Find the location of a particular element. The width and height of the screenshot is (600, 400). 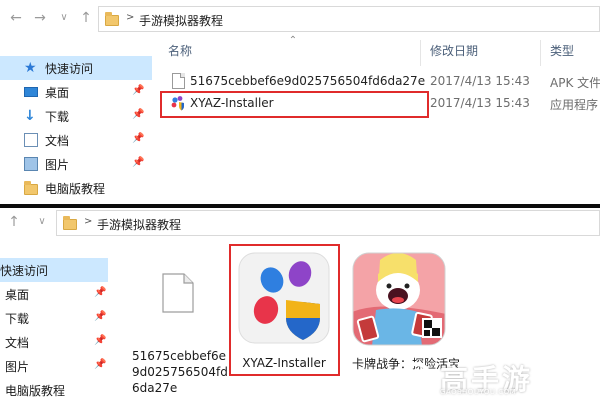

file-type: 应用程序 is located at coordinates (574, 105).